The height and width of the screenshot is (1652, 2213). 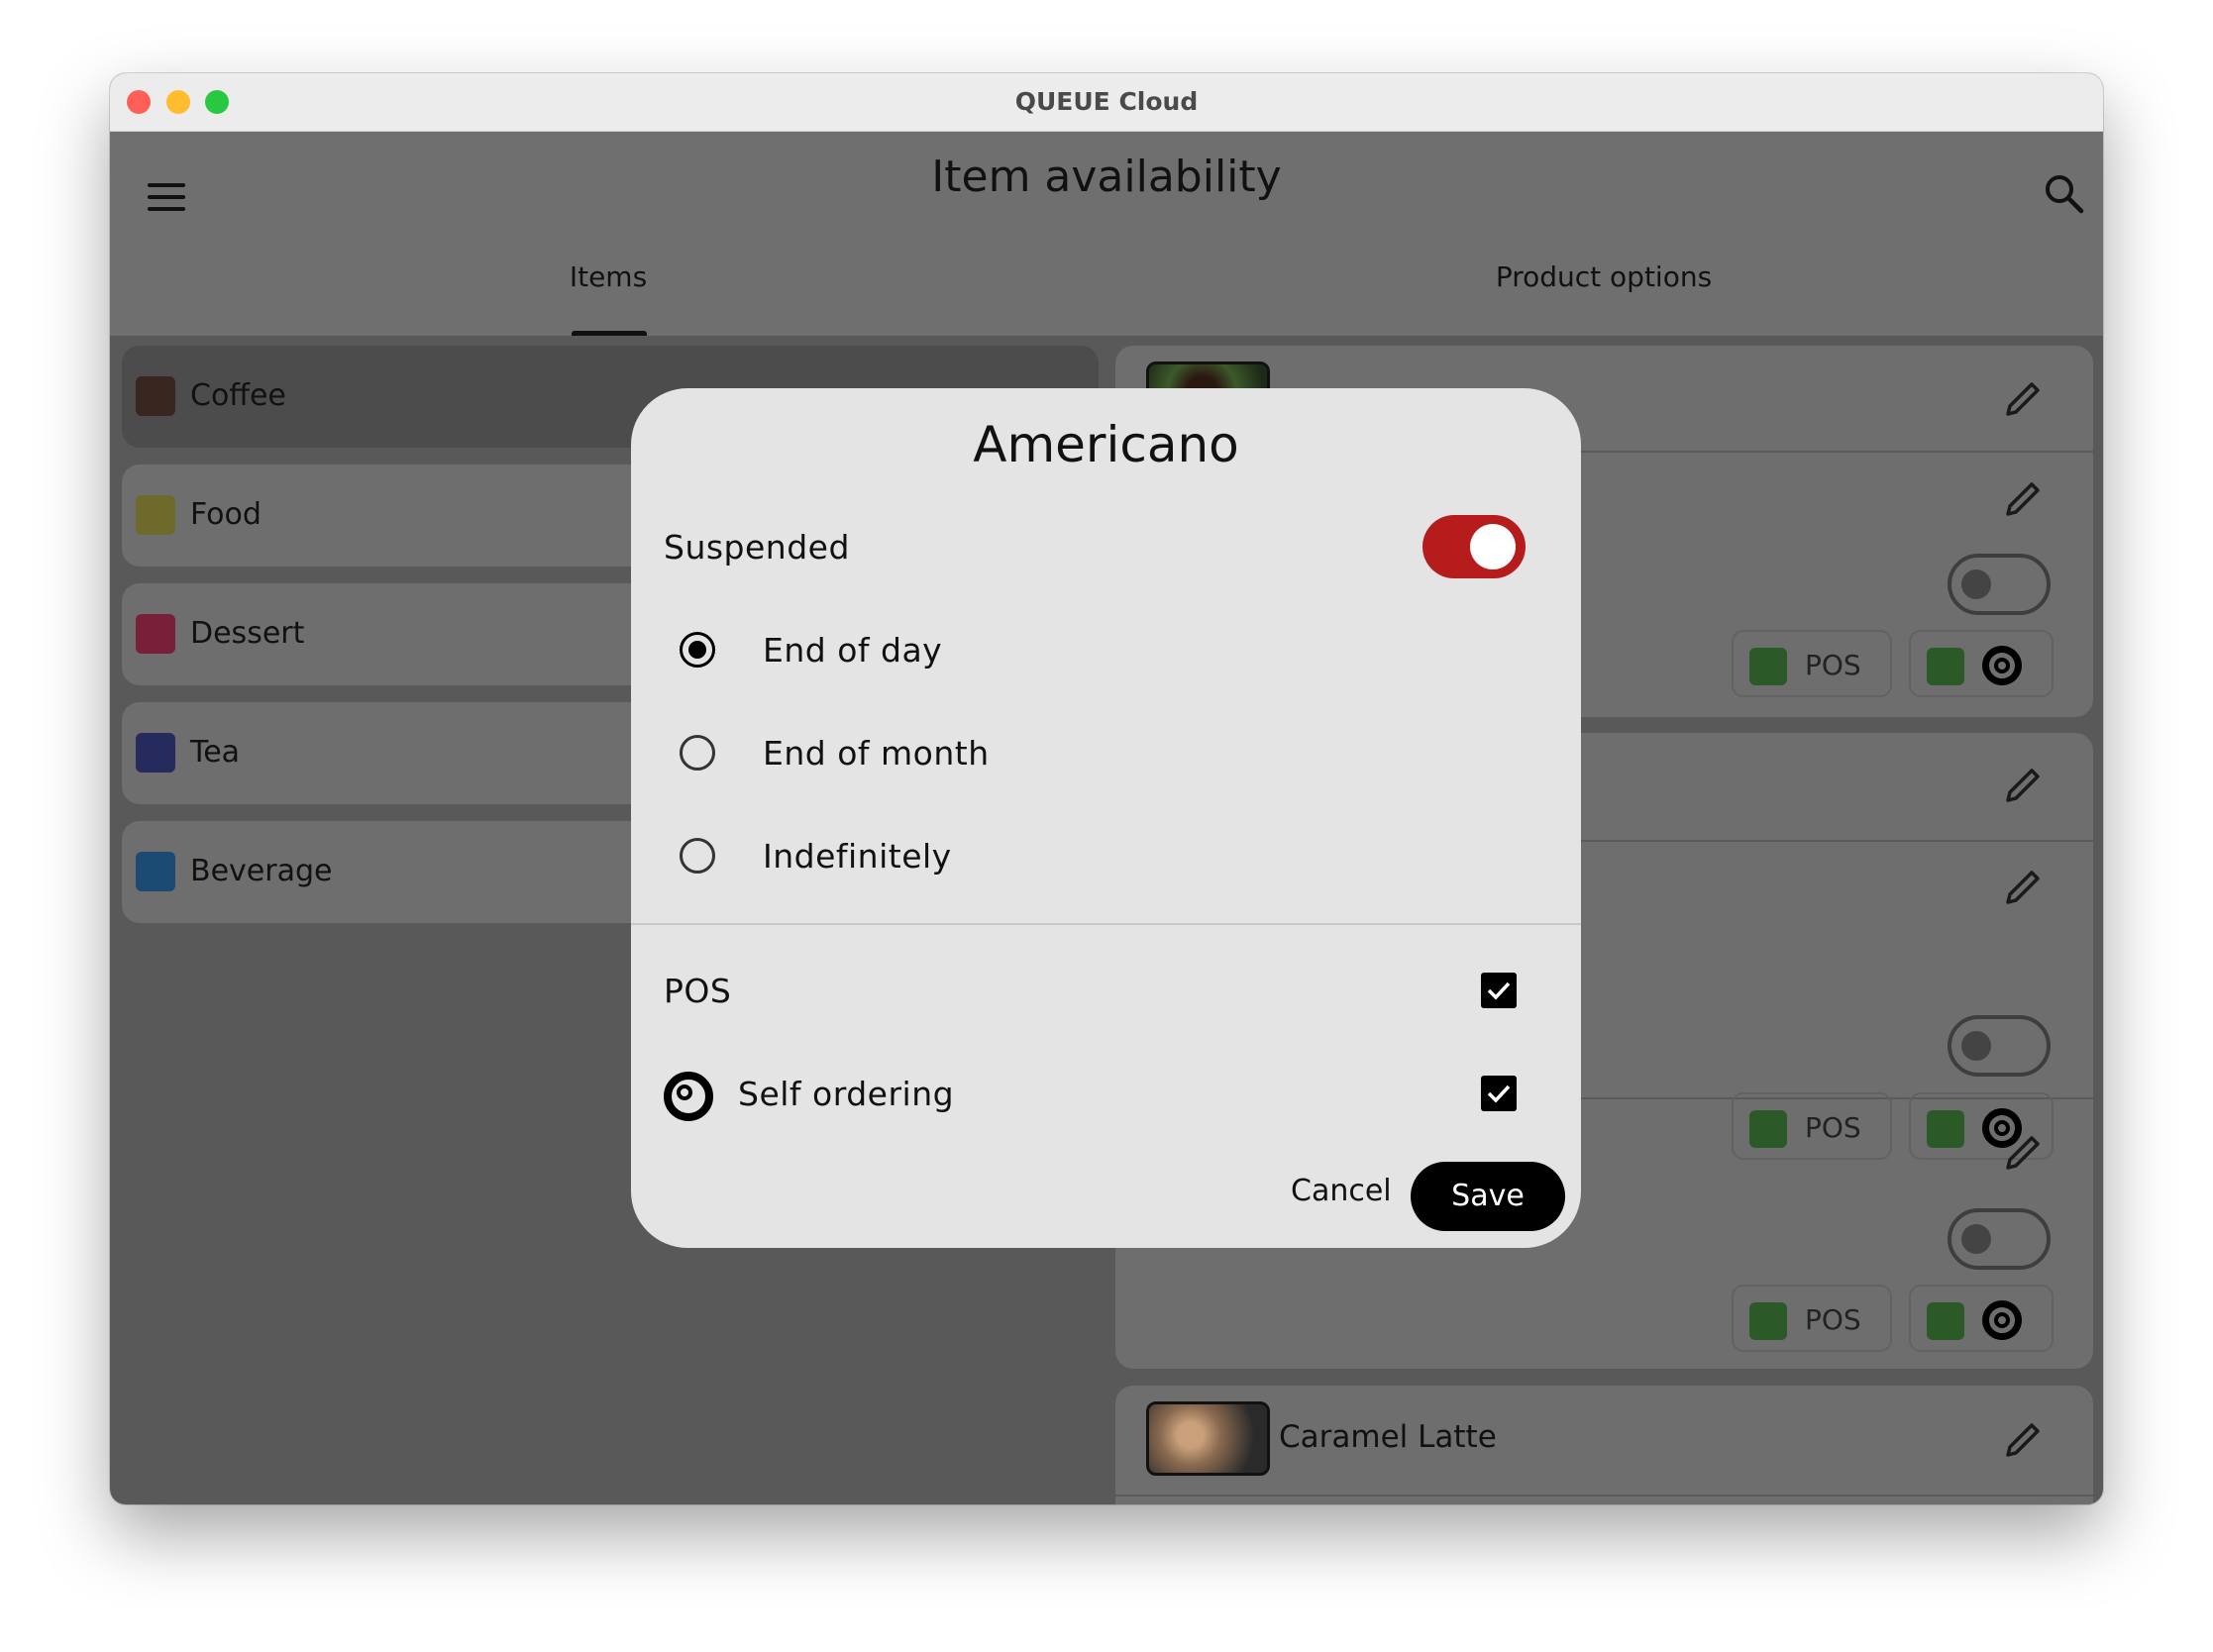 I want to click on pos-label: POS, so click(x=698, y=991).